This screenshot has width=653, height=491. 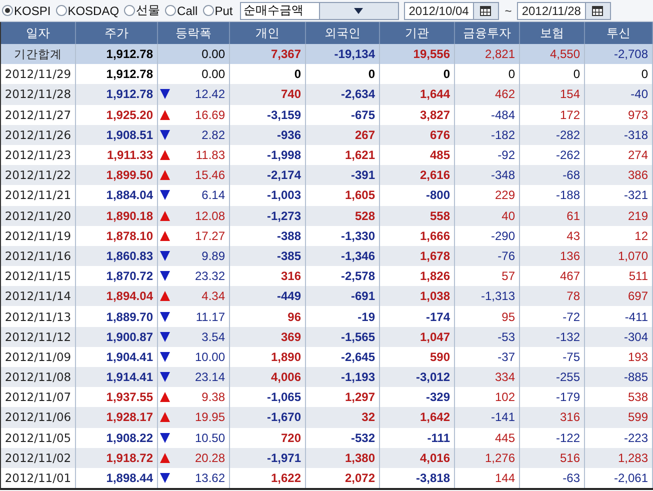 I want to click on column-header: 금융투자, so click(x=487, y=33).